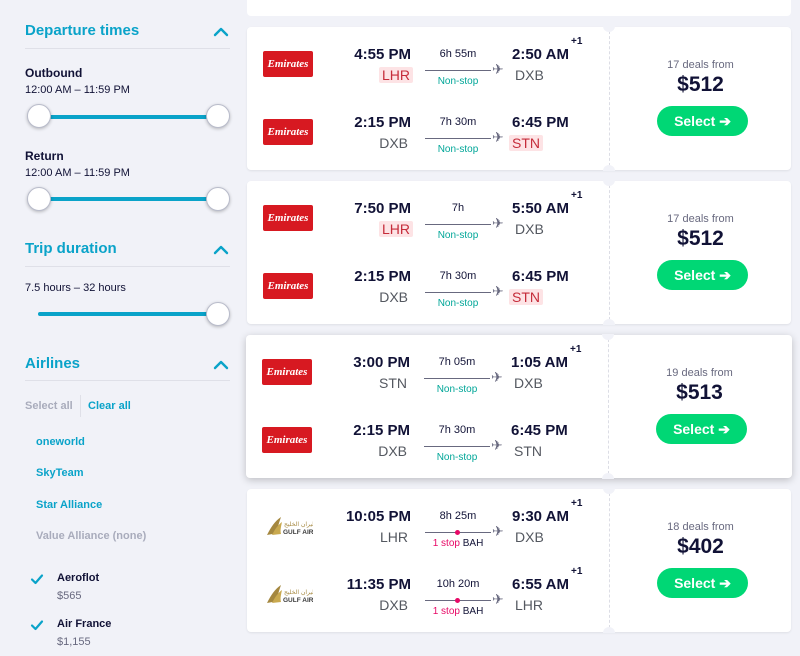 This screenshot has width=800, height=656. What do you see at coordinates (458, 584) in the screenshot?
I see `flight-duration: 10h 20m` at bounding box center [458, 584].